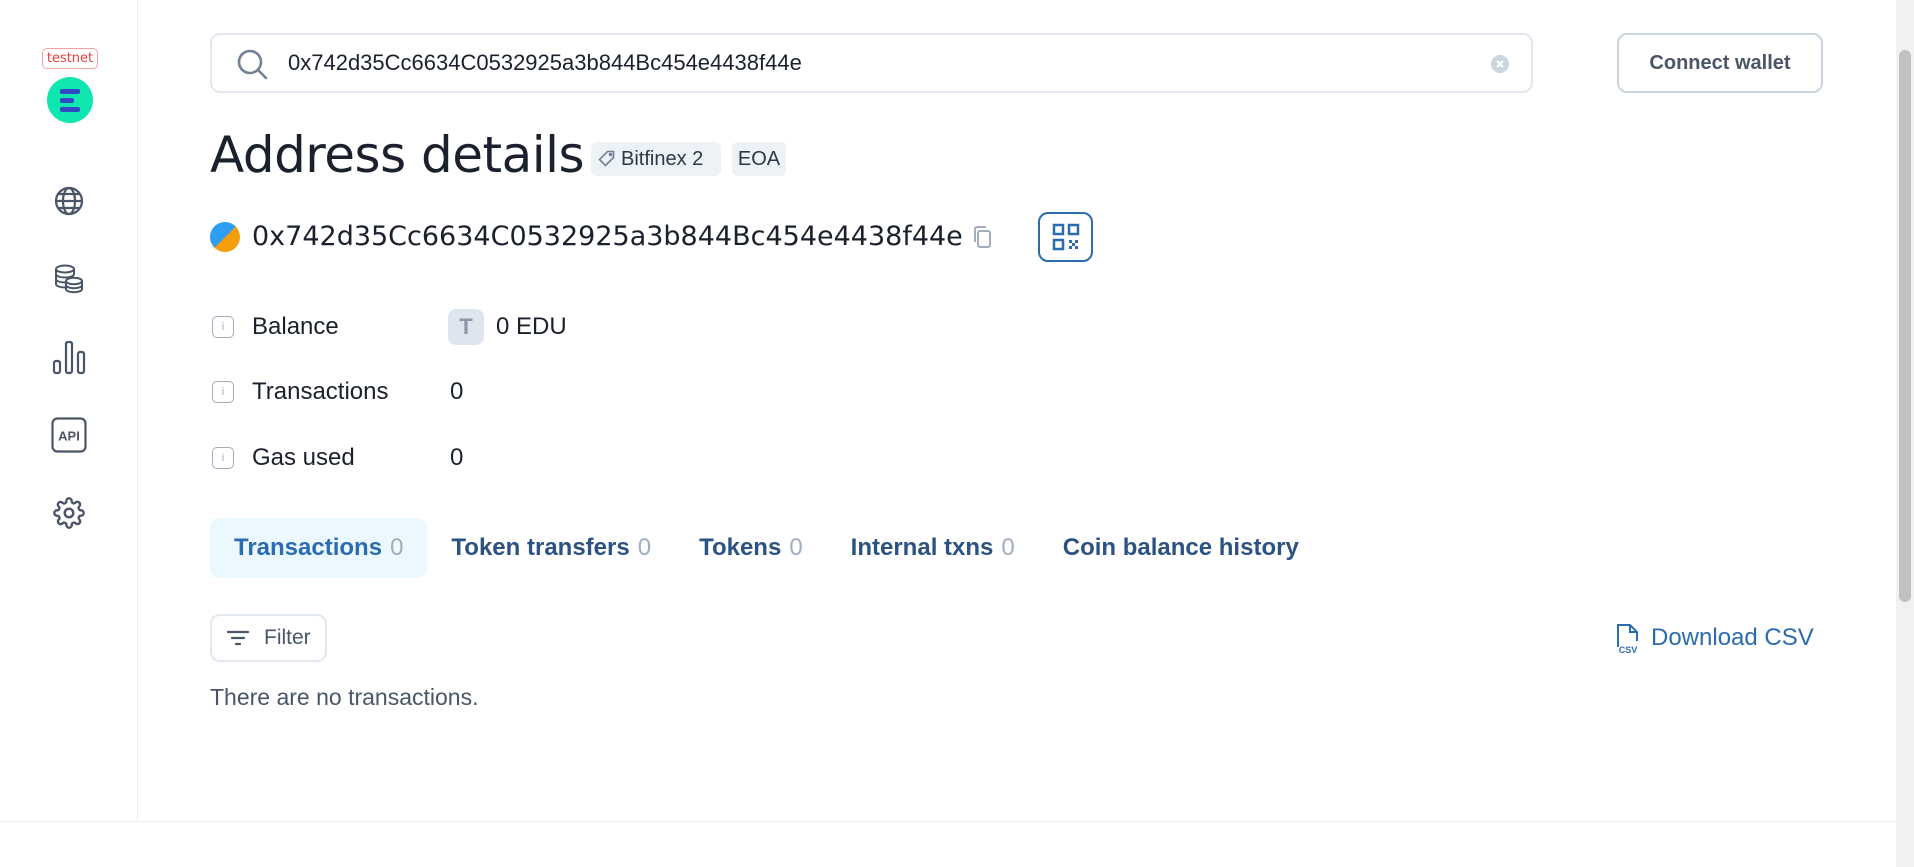  I want to click on tab-label: Tokens, so click(740, 547).